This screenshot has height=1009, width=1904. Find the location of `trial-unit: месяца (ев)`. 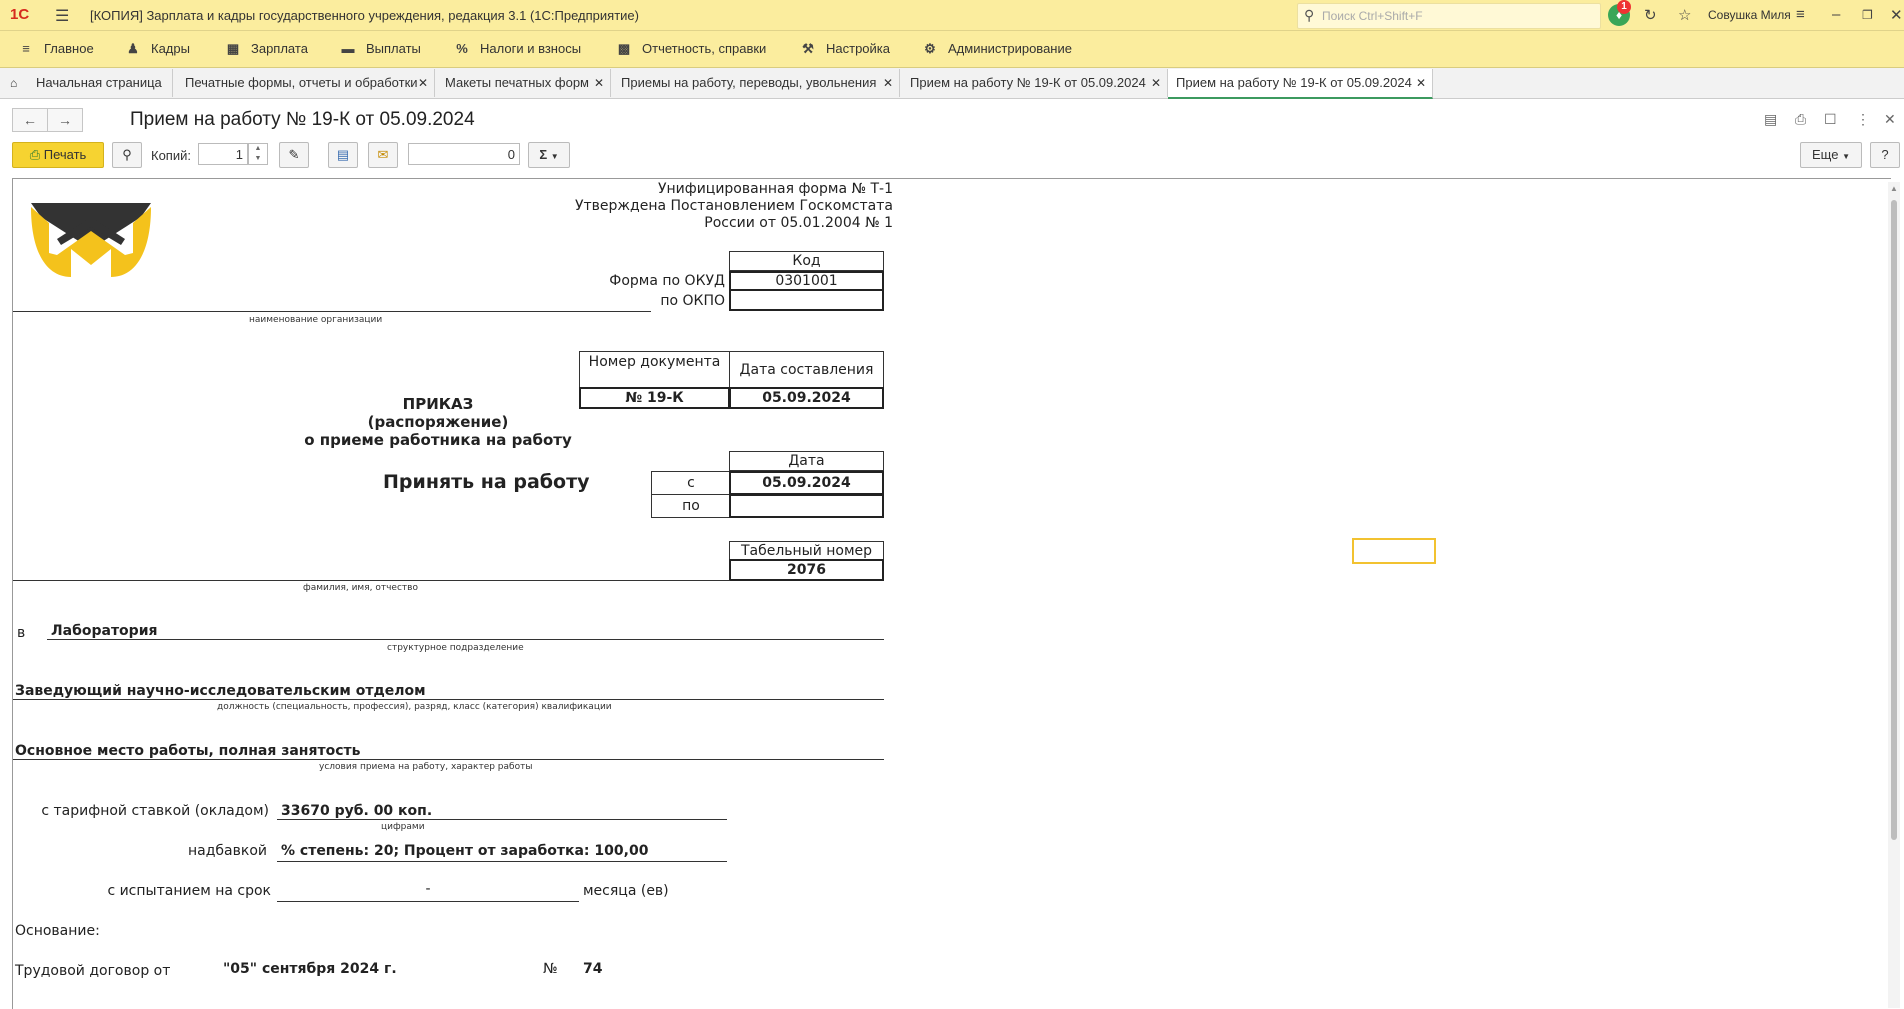

trial-unit: месяца (ев) is located at coordinates (626, 891).